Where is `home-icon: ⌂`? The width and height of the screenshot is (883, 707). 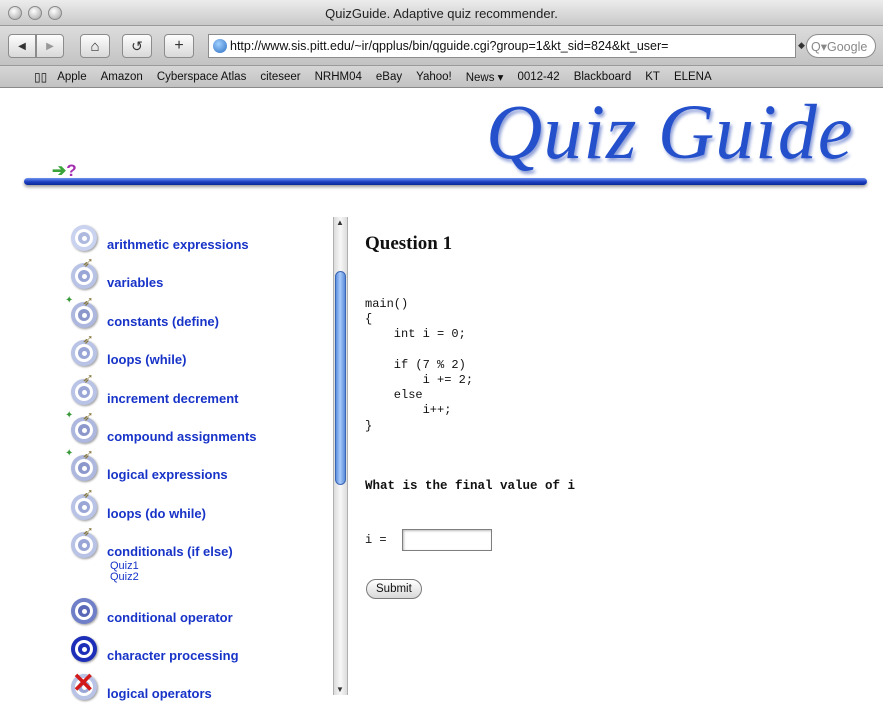
home-icon: ⌂ is located at coordinates (95, 46).